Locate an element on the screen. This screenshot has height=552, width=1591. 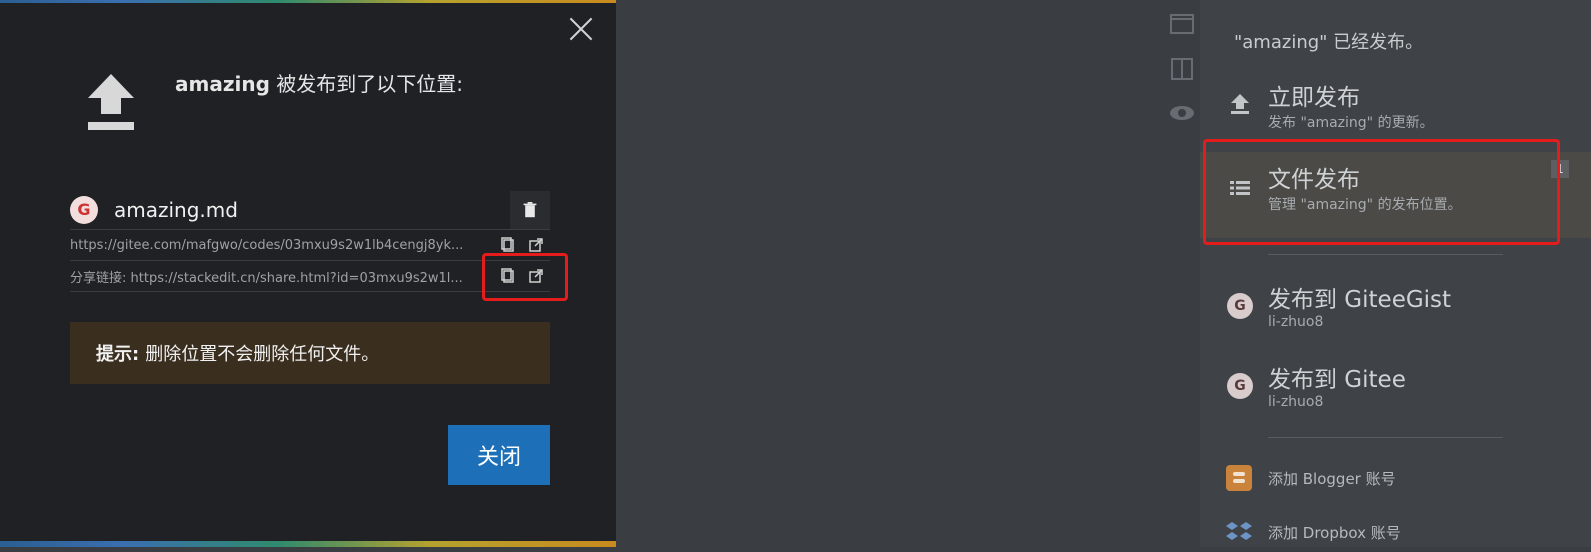
highlight-share-actions is located at coordinates (525, 277).